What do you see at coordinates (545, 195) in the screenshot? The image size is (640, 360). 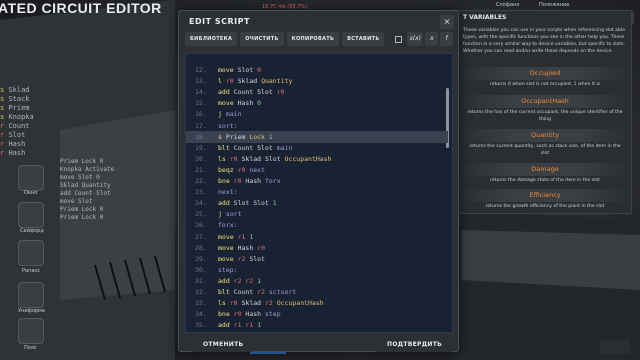 I see `variable-name: Efficiency` at bounding box center [545, 195].